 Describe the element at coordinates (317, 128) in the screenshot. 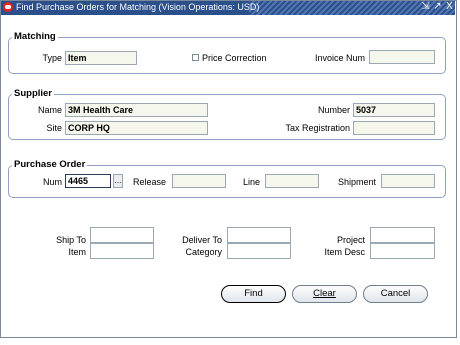

I see `tax-registration-label: Tax Registration` at that location.